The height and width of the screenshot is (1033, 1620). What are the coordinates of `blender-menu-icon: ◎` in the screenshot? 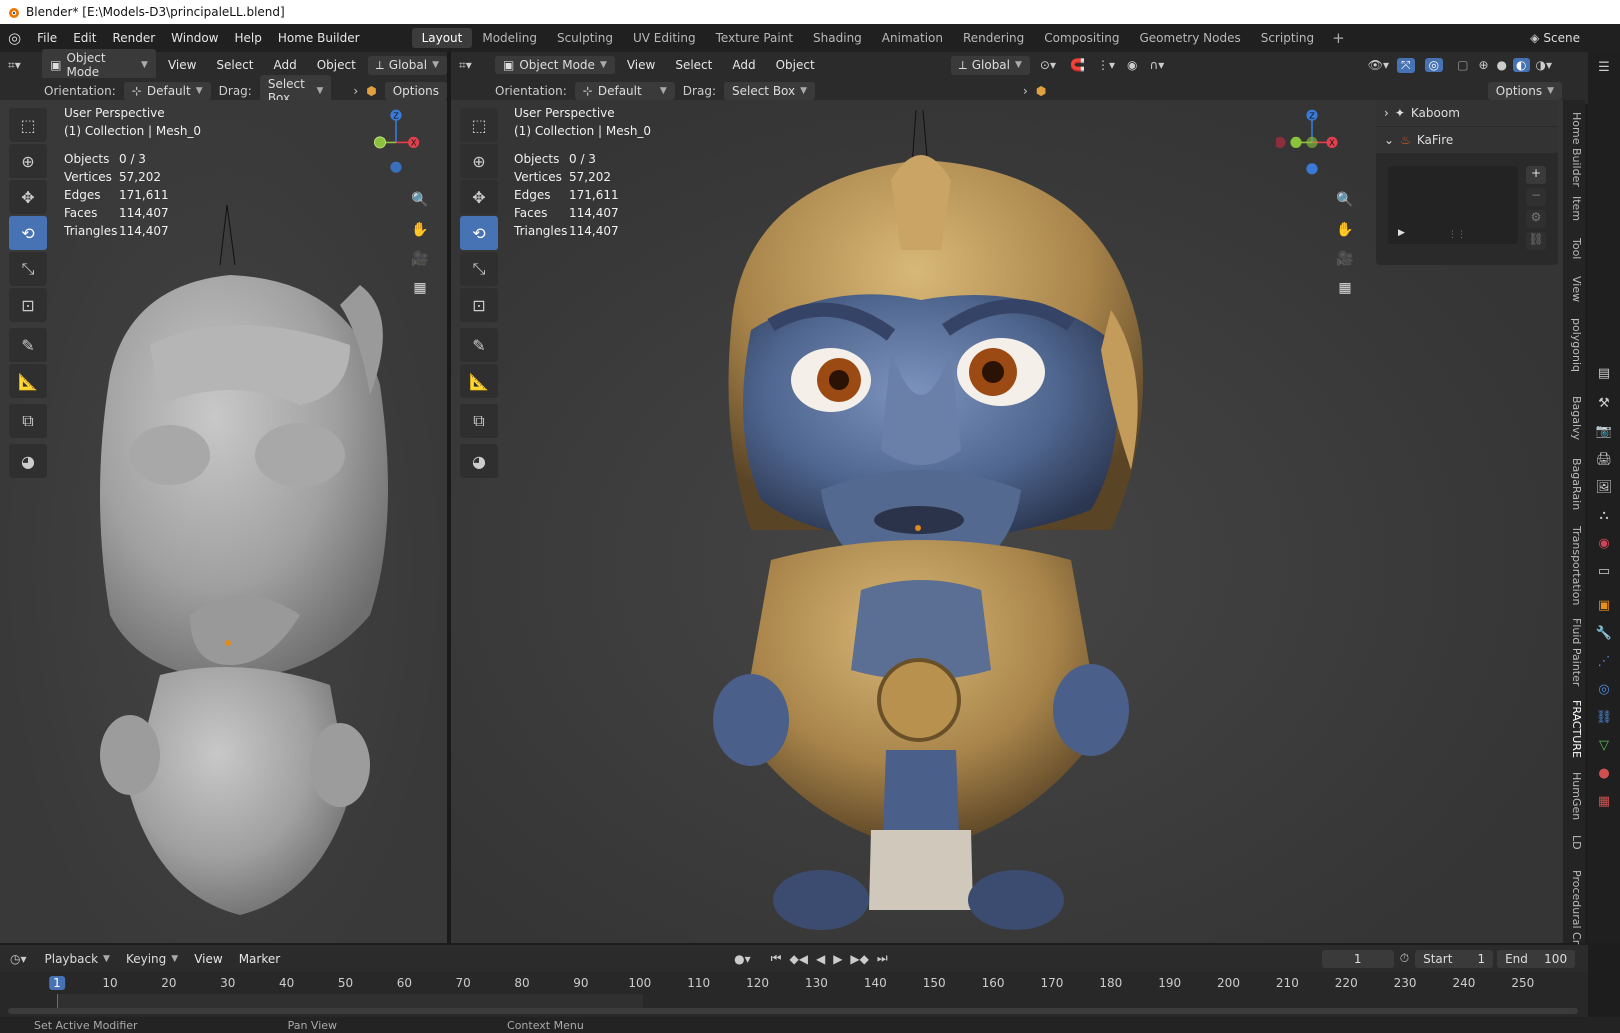 It's located at (14, 38).